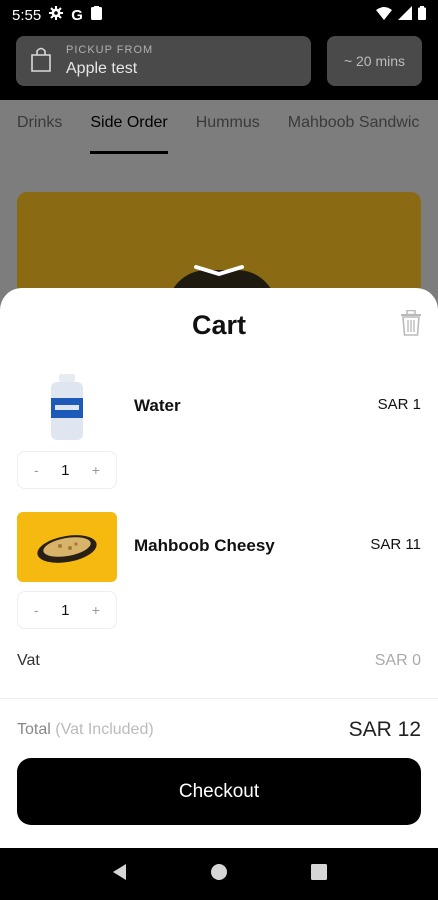 This screenshot has height=900, width=438. Describe the element at coordinates (405, 15) in the screenshot. I see `signal-icon` at that location.